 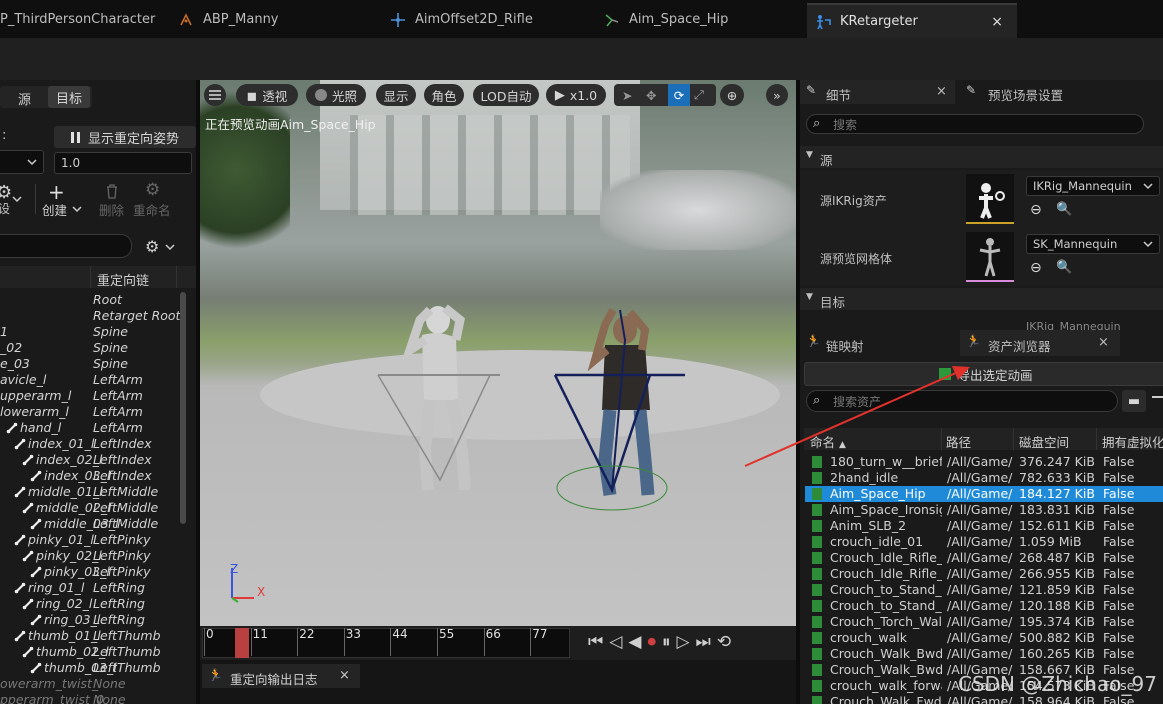 What do you see at coordinates (89, 428) in the screenshot?
I see `bone-tree-row: hand_l LeftArm` at bounding box center [89, 428].